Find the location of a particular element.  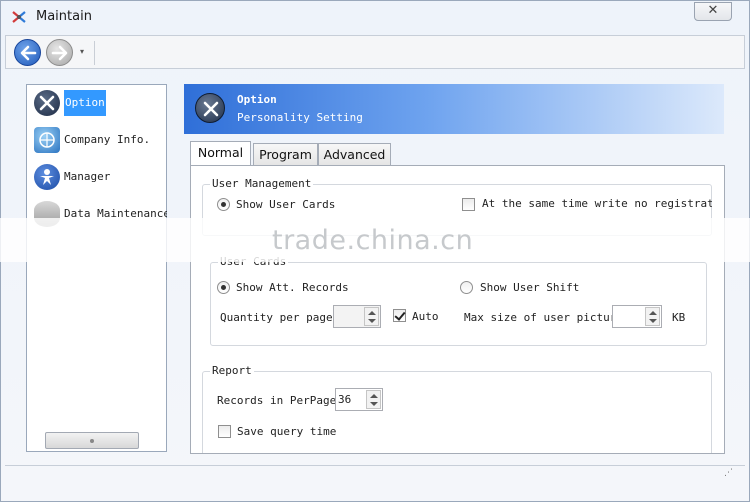

show-att-records-label: Show Att. Records is located at coordinates (292, 287).